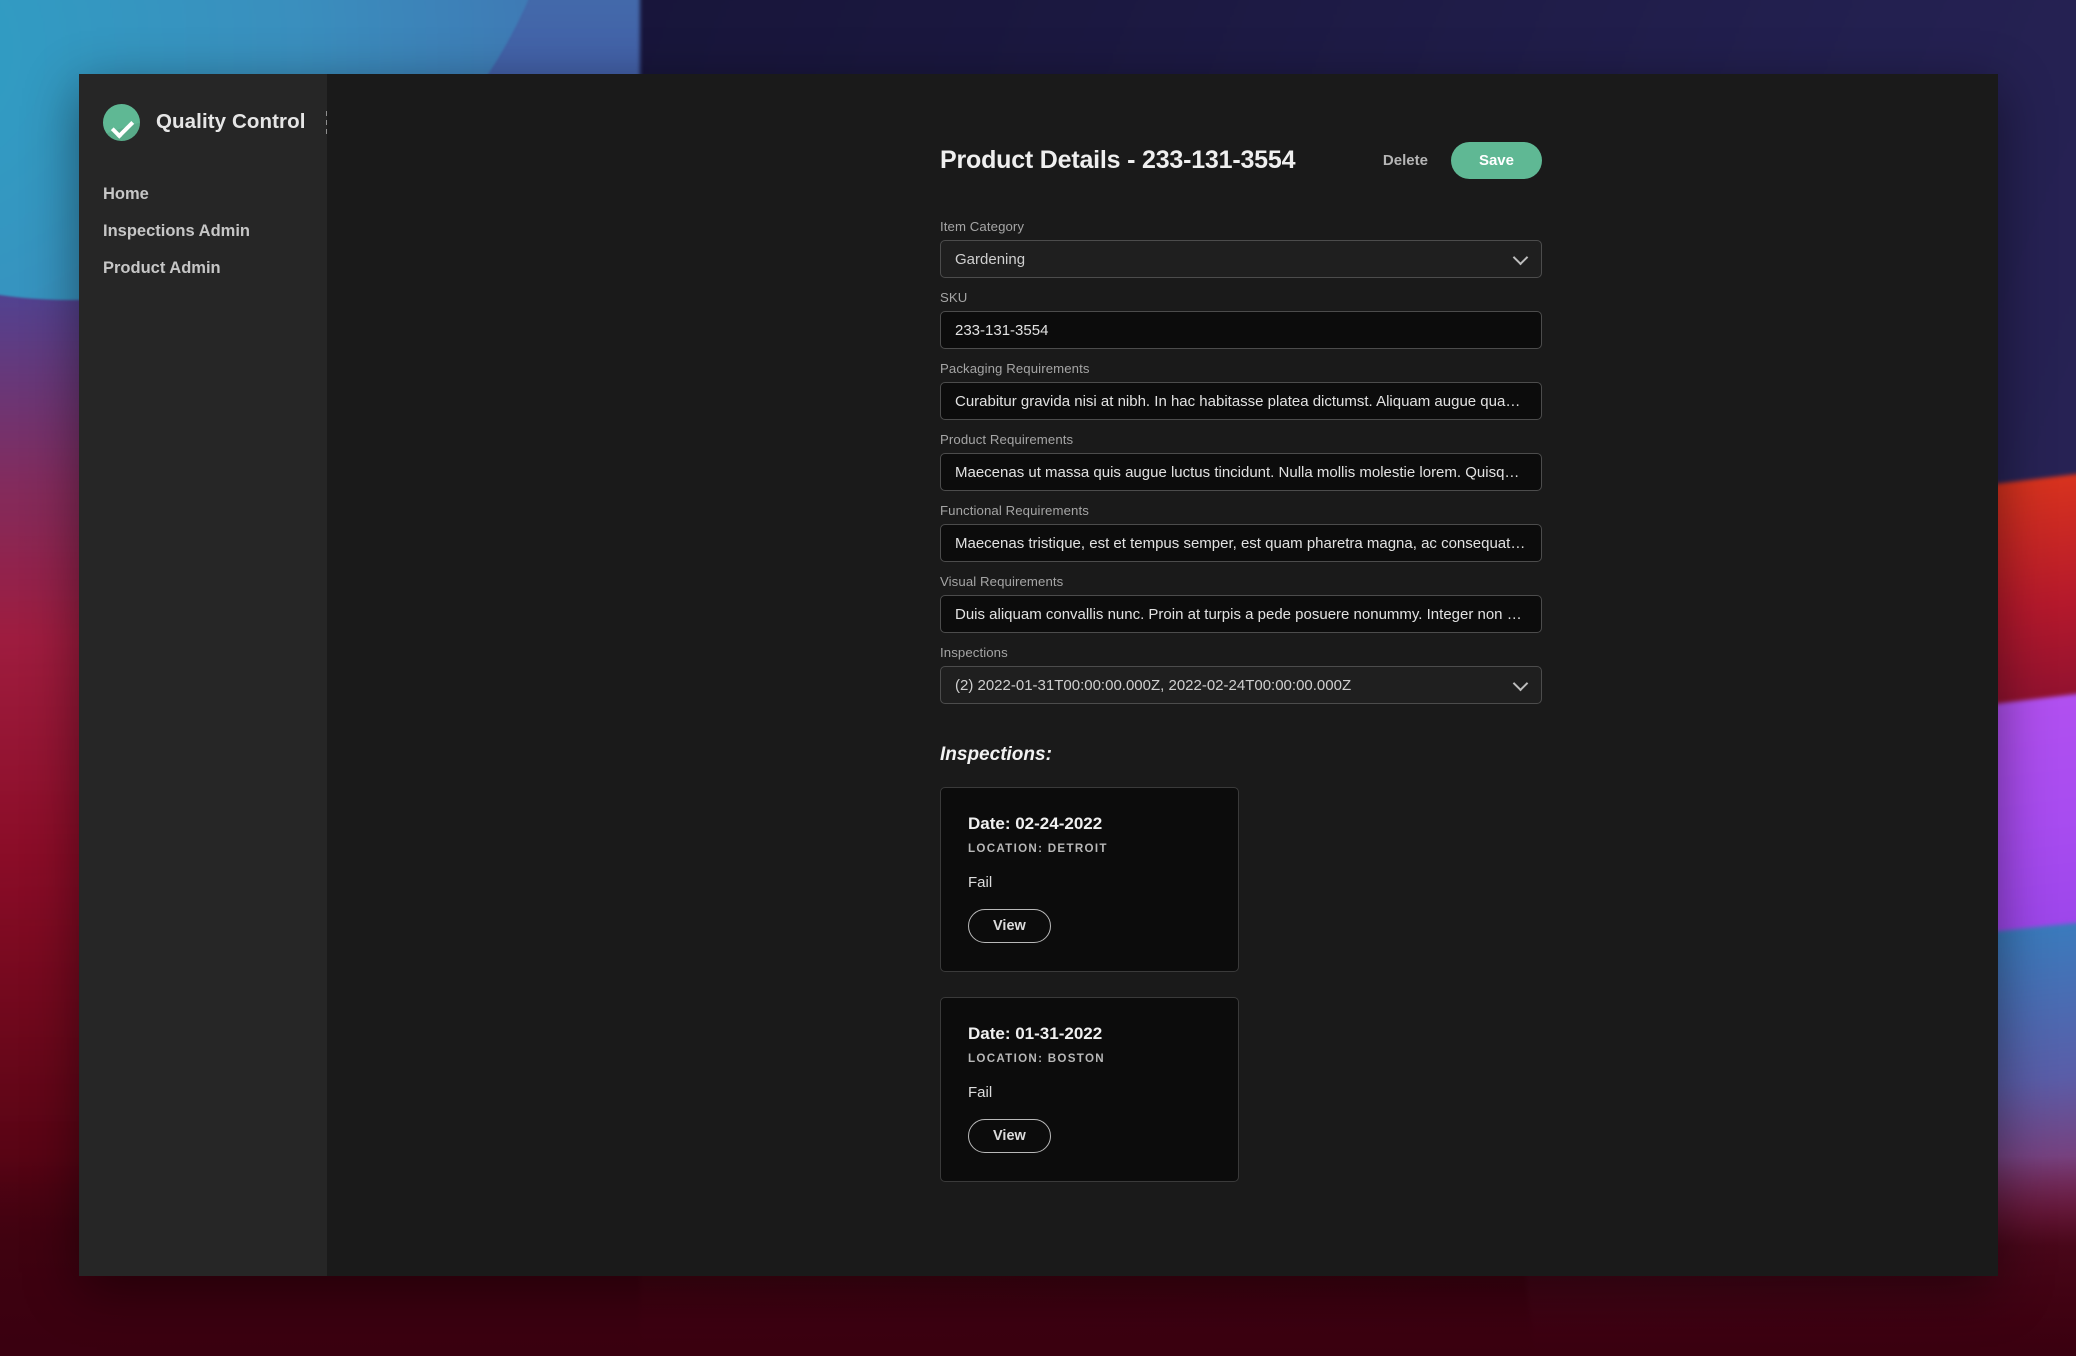  I want to click on inspection-date: Date: 02-24-2022, so click(1035, 823).